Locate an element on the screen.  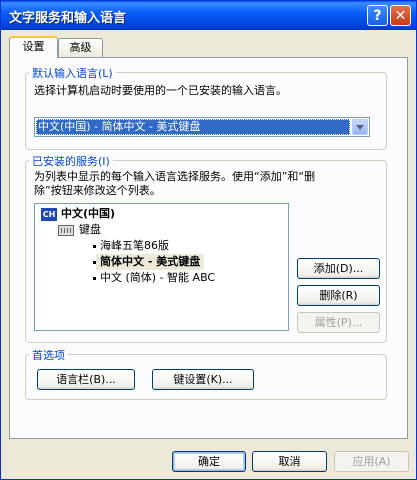
help-button: ? is located at coordinates (377, 15).